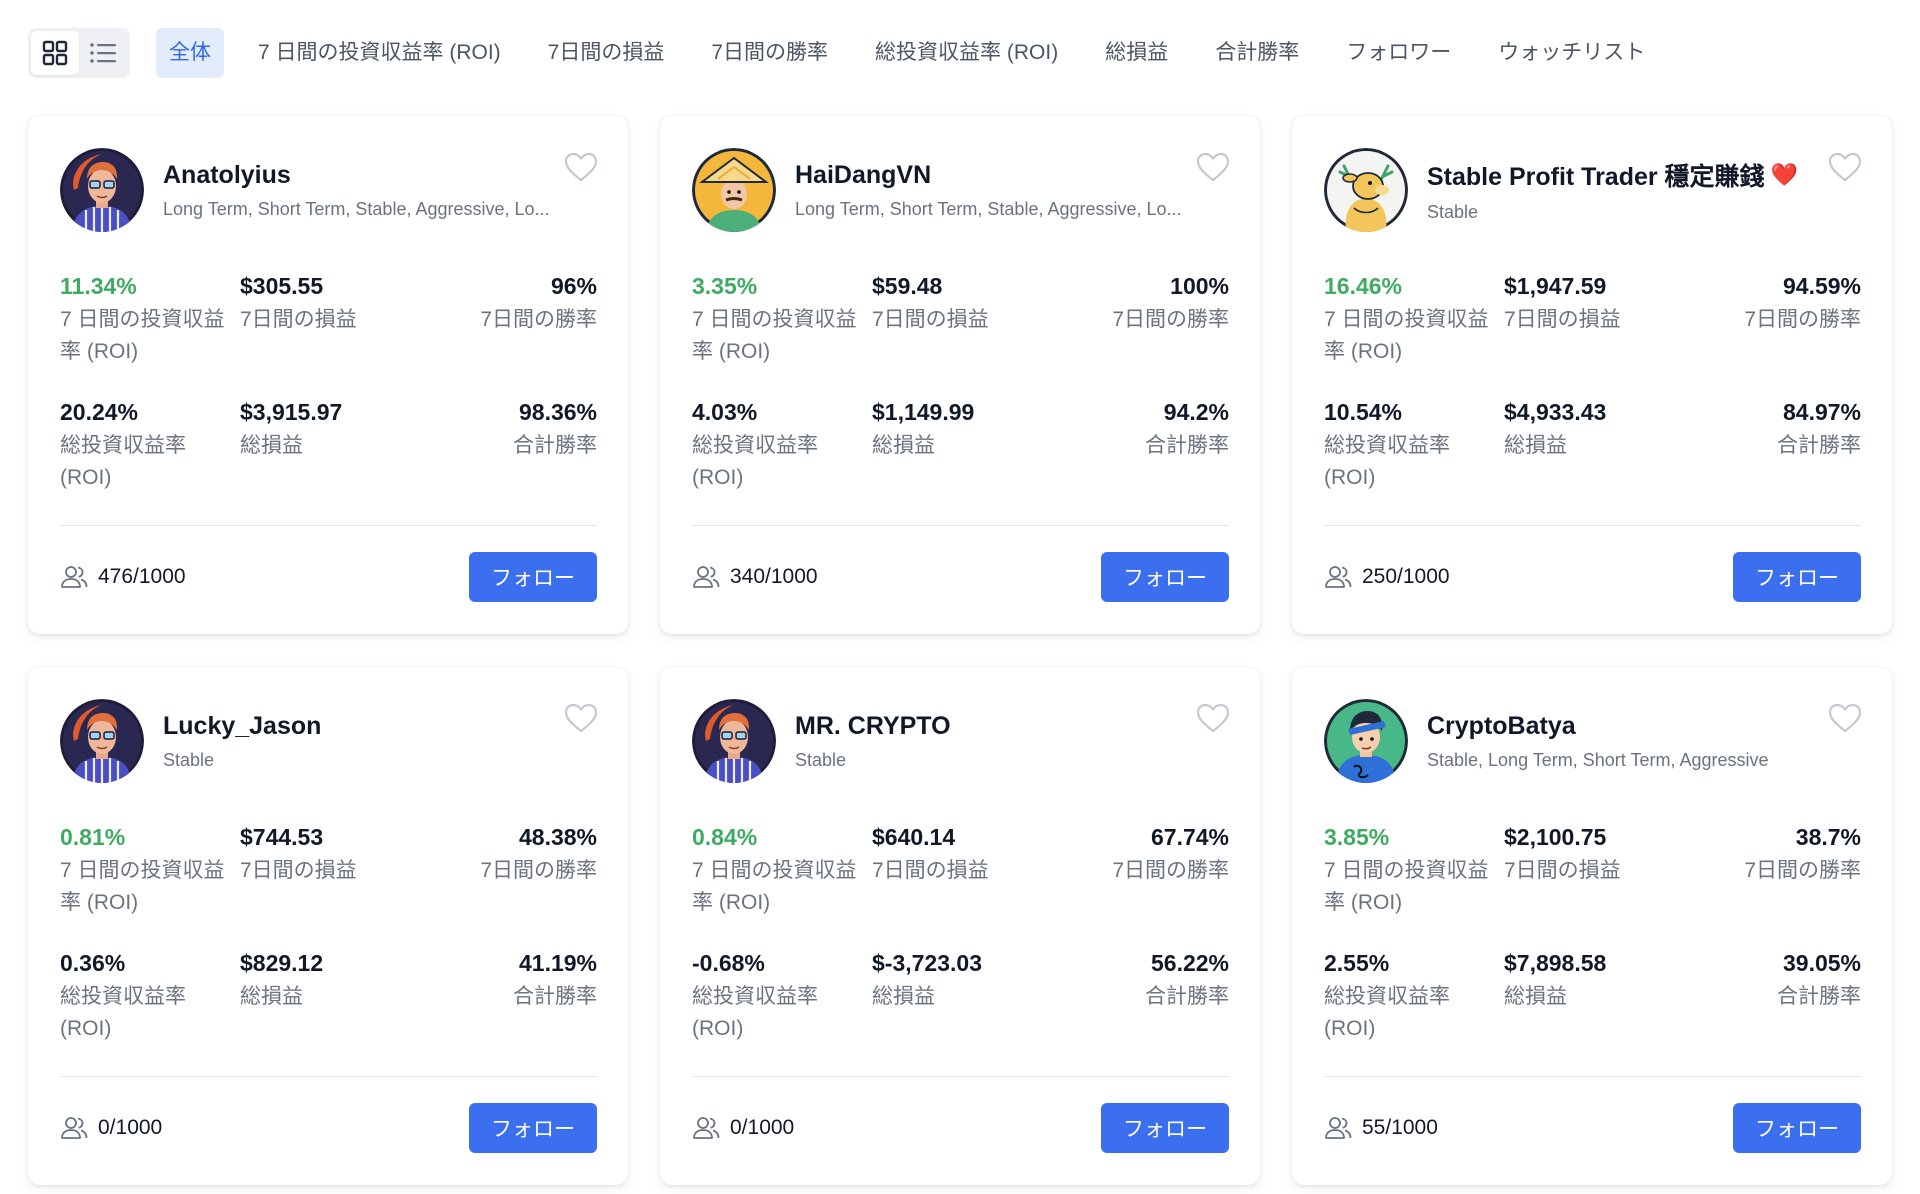  Describe the element at coordinates (1363, 286) in the screenshot. I see `roi-7d-value: 16.46%` at that location.